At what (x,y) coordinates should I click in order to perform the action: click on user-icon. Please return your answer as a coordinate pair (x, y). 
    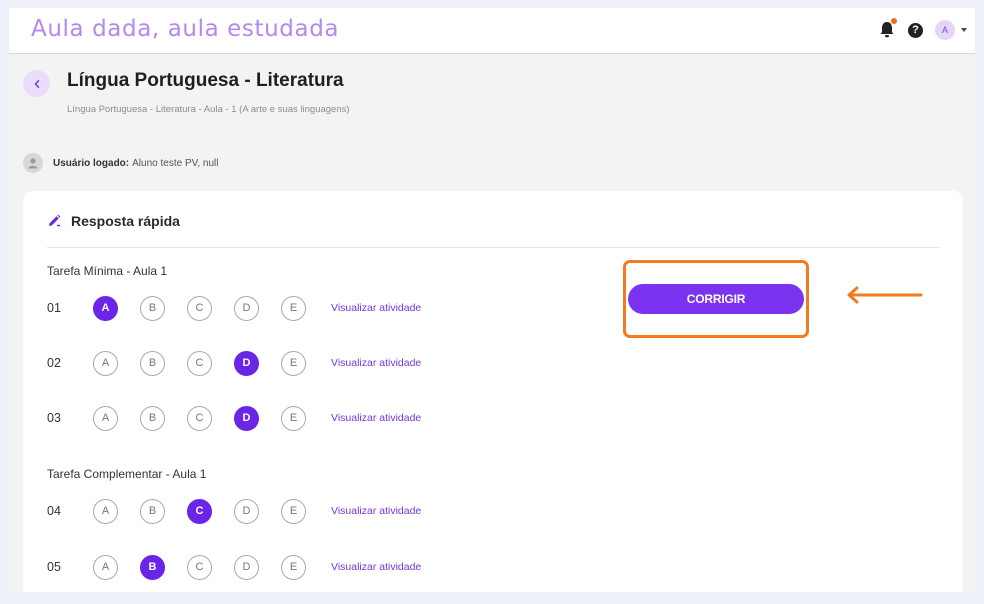
    Looking at the image, I should click on (33, 163).